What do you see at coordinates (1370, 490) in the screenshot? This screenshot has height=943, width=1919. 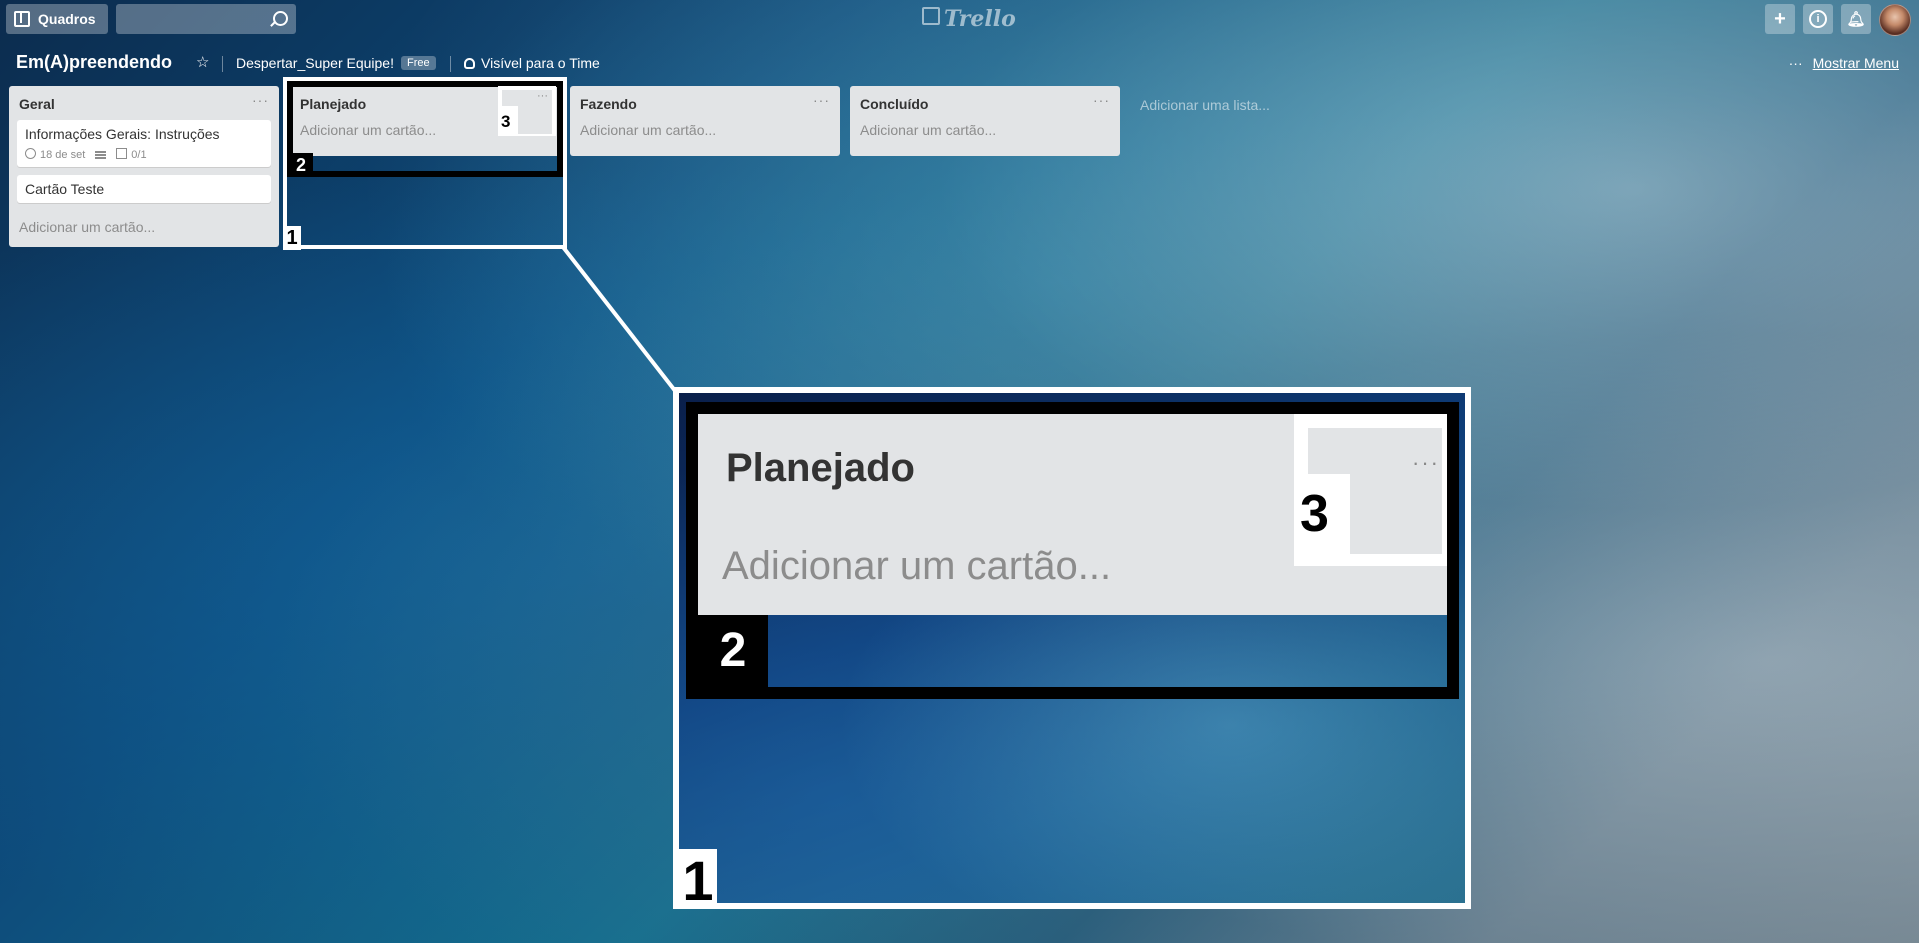 I see `zoom-annotation-box-3: ··· 3` at bounding box center [1370, 490].